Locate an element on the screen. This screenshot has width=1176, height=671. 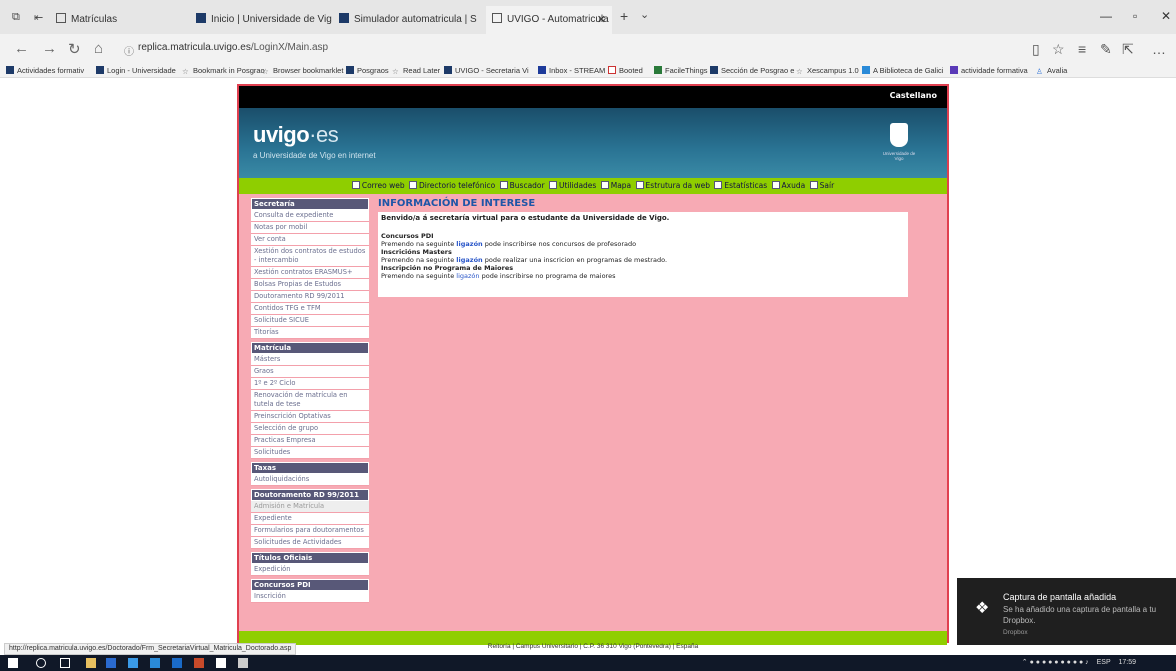
sidebar-item: Practicas Empresa is located at coordinates (310, 441).